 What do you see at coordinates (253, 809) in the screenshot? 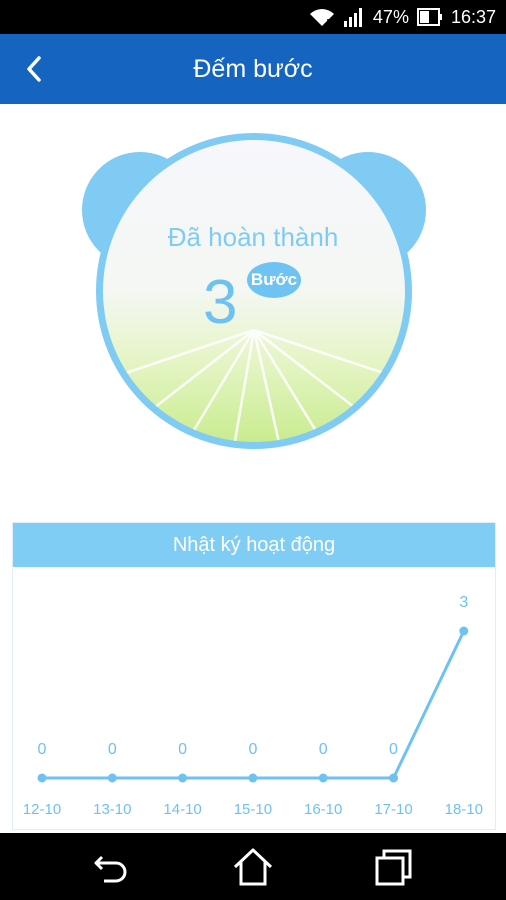
I see `x-tick-label: 15-10` at bounding box center [253, 809].